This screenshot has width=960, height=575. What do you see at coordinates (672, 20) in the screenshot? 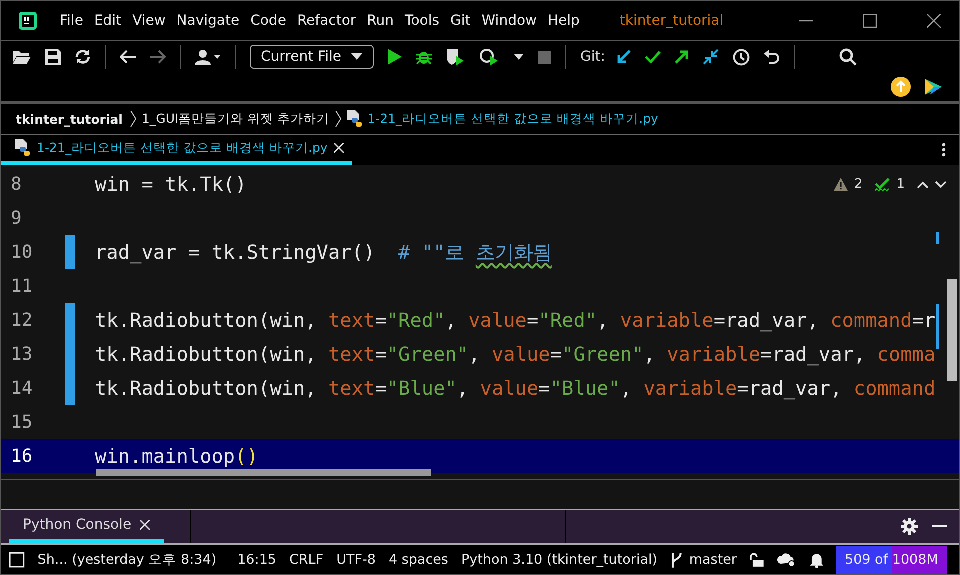
I see `window-title: tkinter_tutorial` at bounding box center [672, 20].